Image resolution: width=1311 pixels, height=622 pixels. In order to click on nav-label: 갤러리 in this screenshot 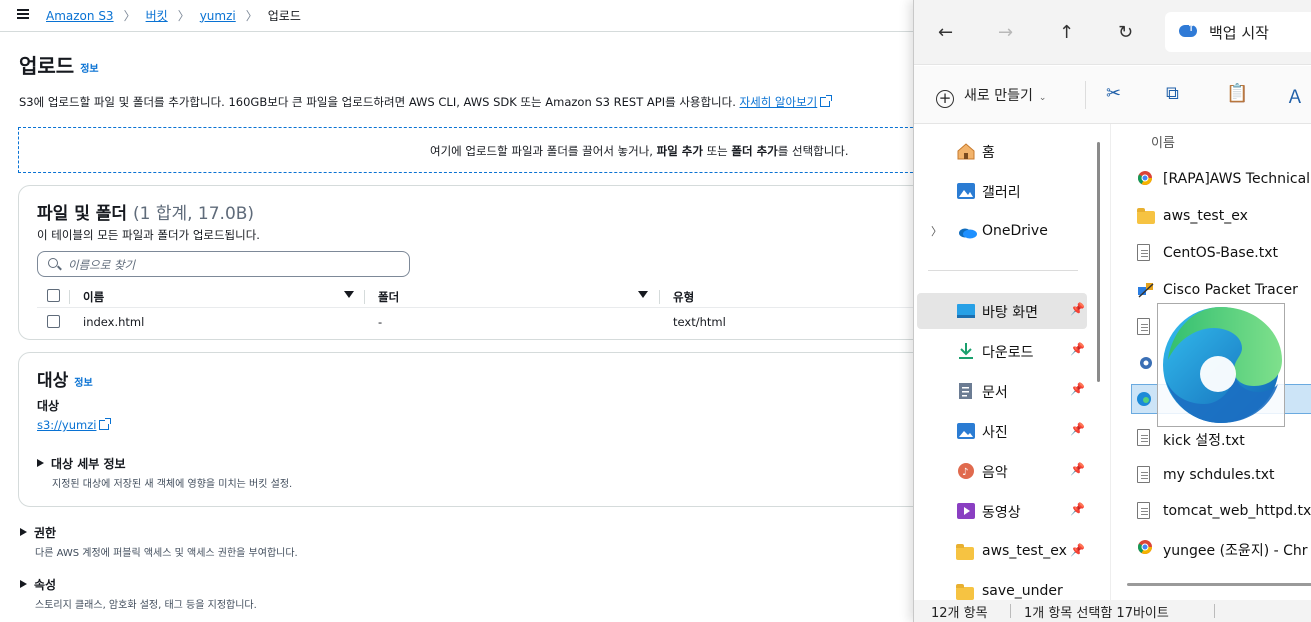, I will do `click(1001, 193)`.